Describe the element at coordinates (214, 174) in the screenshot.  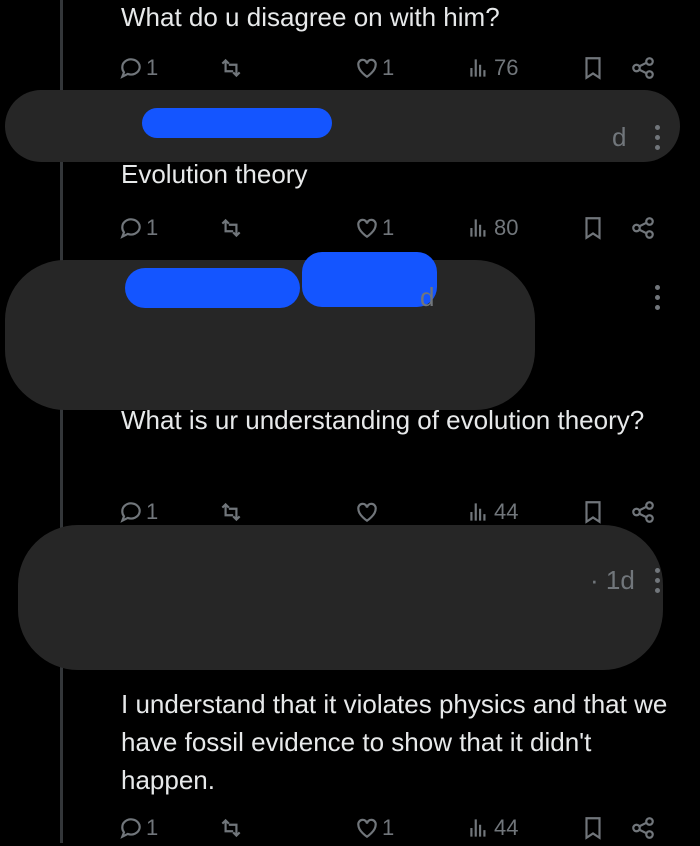
I see `tweet-text: Evolution theory` at that location.